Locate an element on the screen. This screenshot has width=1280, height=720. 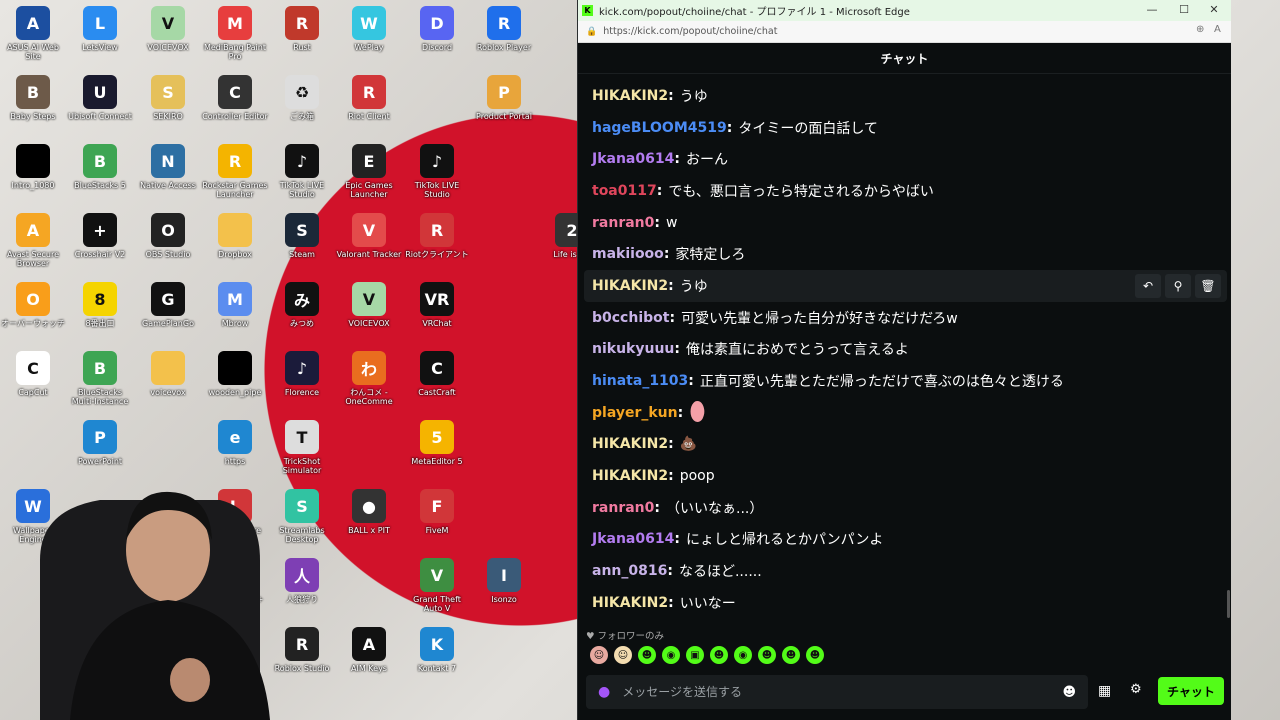
desktop-icon: ● BALL x PIT is located at coordinates (369, 512).